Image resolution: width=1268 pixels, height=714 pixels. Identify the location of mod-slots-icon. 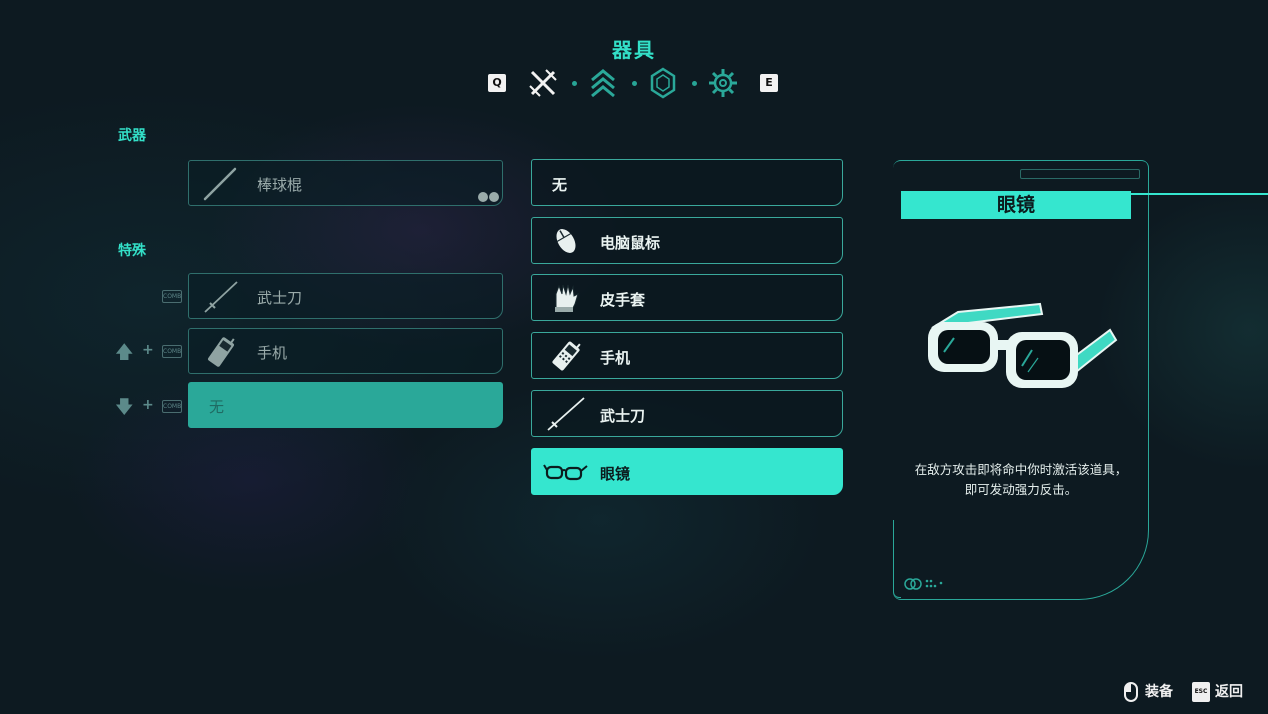
(488, 197).